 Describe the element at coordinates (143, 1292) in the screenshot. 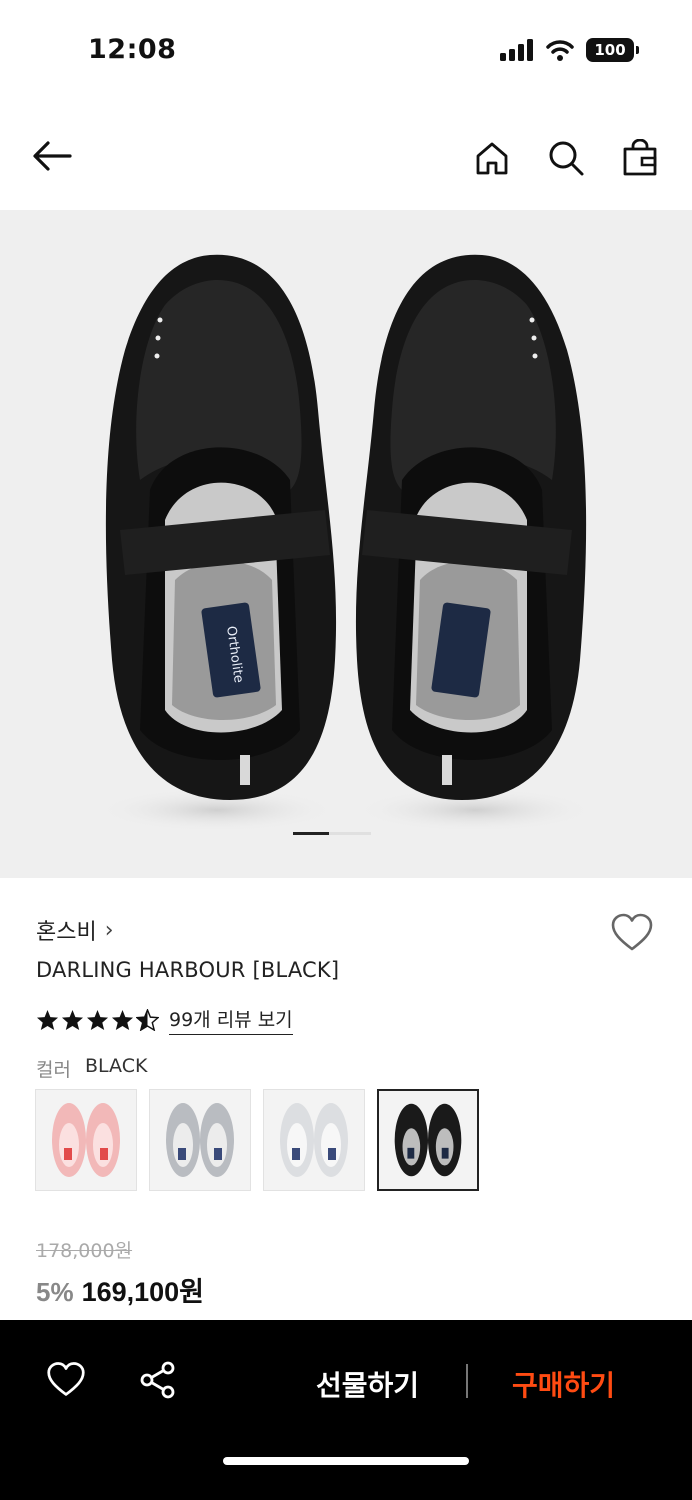

I see `final-price: 169,100원` at that location.